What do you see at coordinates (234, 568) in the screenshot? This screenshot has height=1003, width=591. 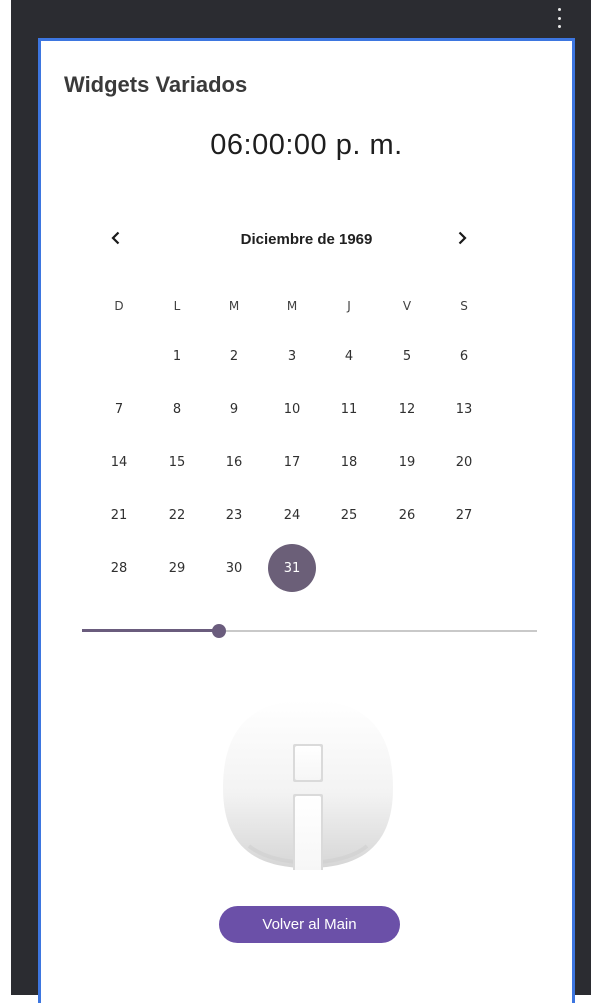 I see `calendar-day: 30` at bounding box center [234, 568].